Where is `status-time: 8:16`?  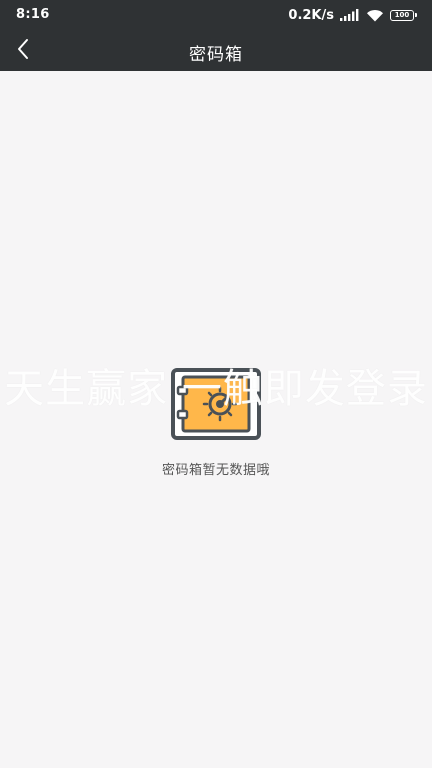 status-time: 8:16 is located at coordinates (33, 14).